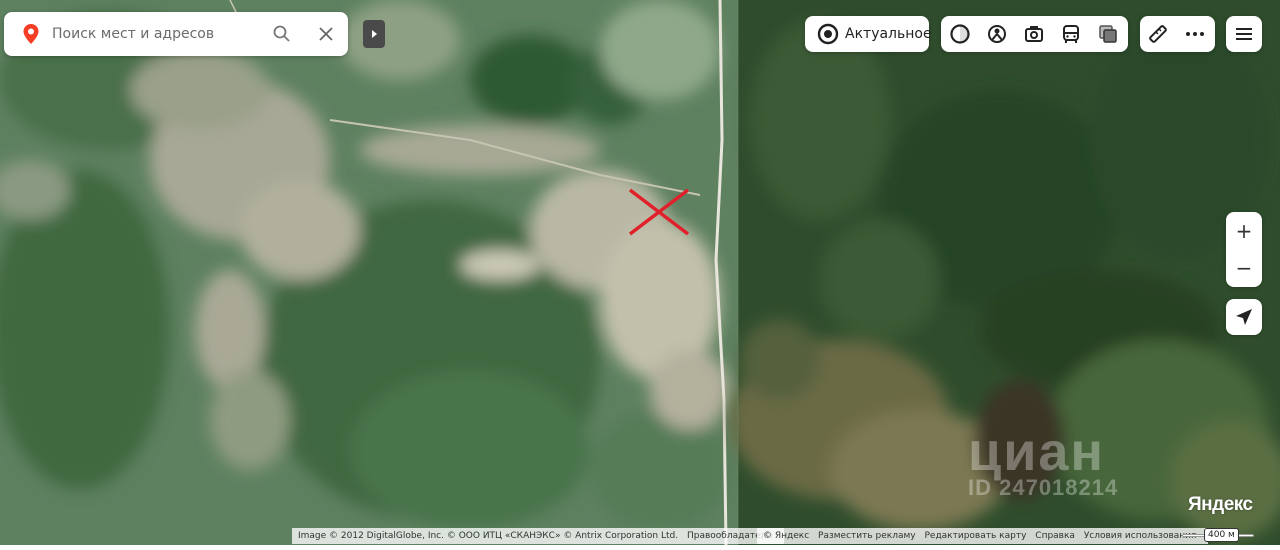 This screenshot has height=550, width=1280. Describe the element at coordinates (1140, 536) in the screenshot. I see `terms-link: Условия использования` at that location.